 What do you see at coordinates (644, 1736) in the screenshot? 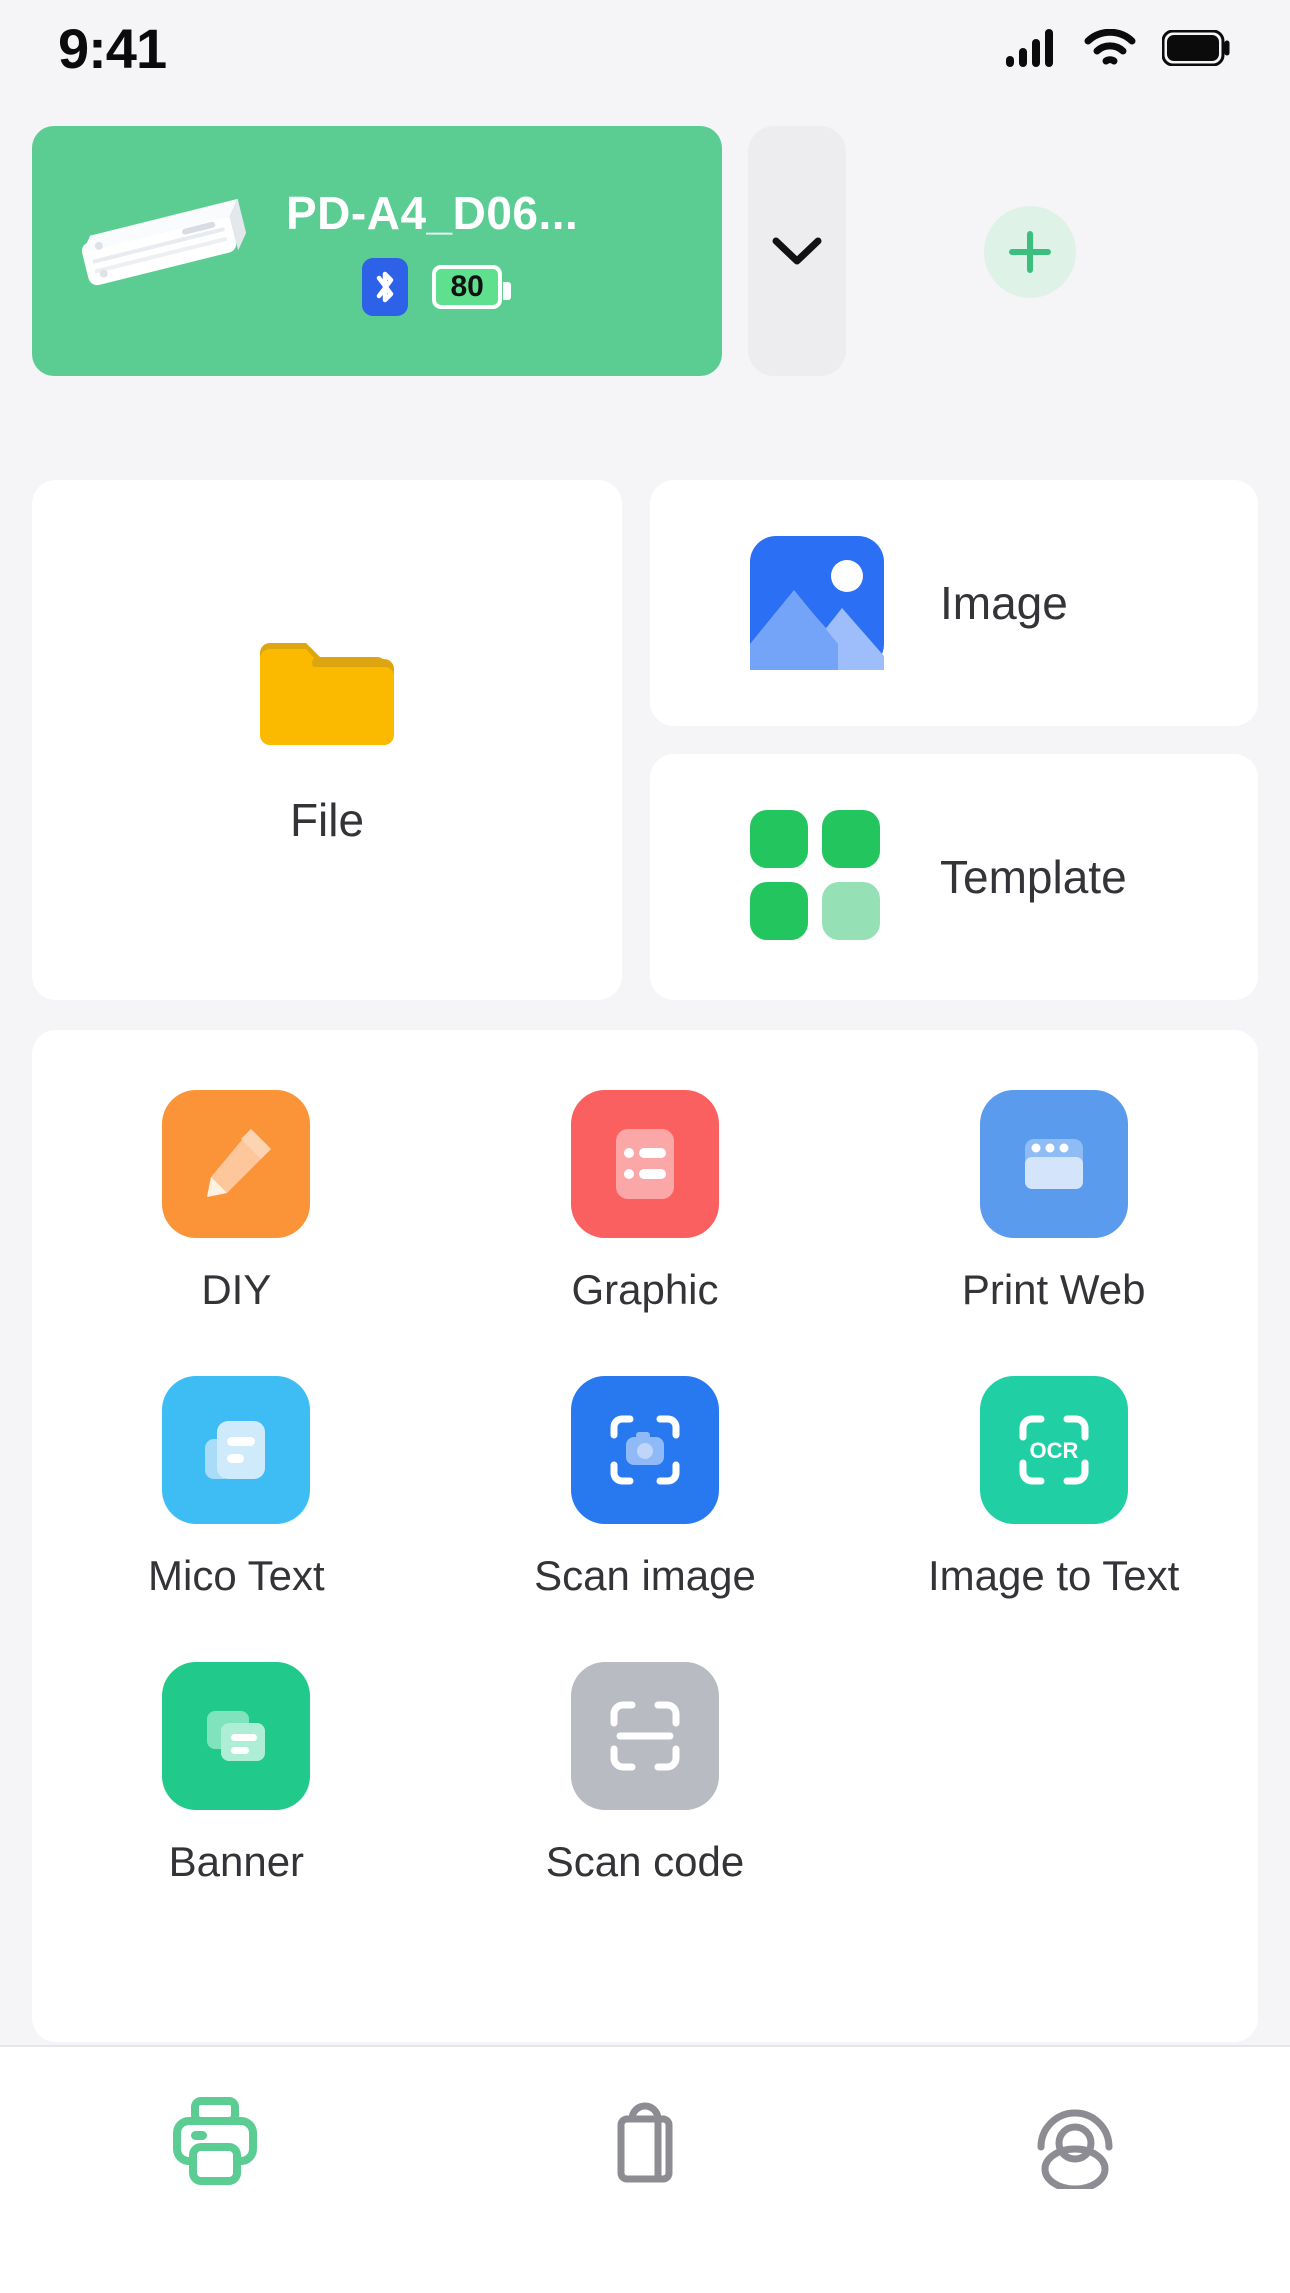
I see `scan-barcode-icon` at bounding box center [644, 1736].